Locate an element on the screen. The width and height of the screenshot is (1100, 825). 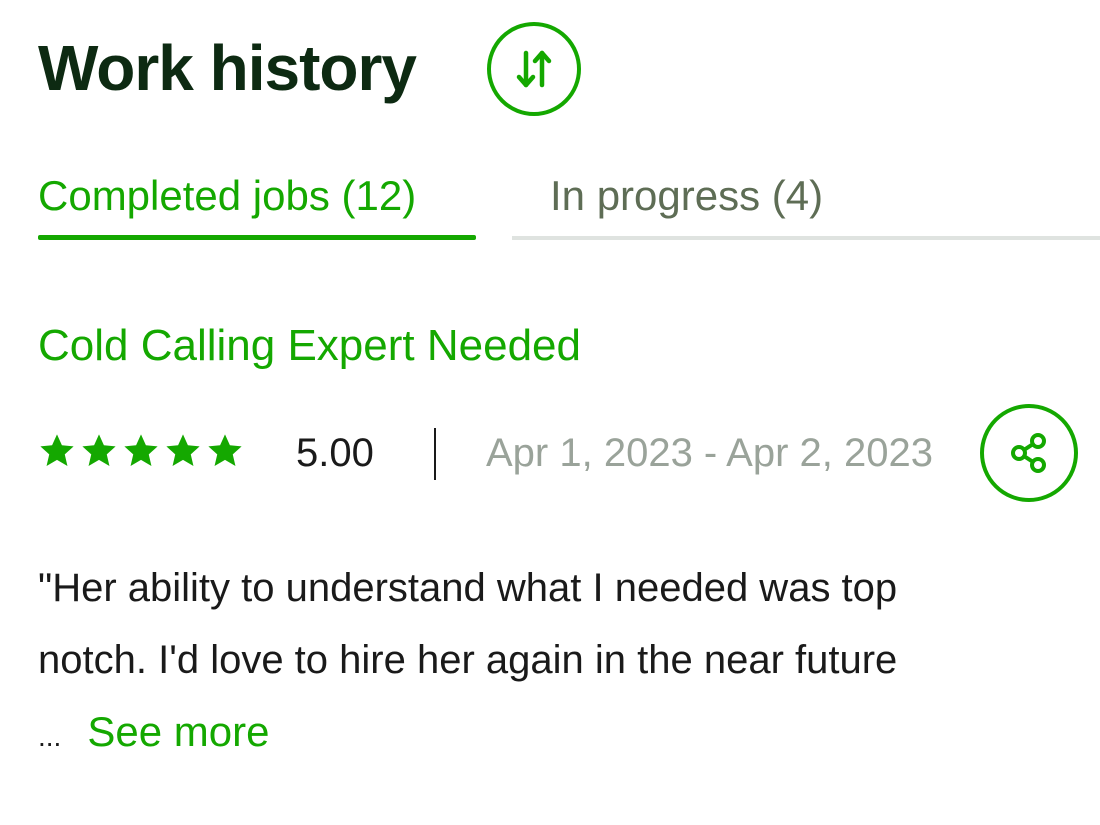
star-rating is located at coordinates (141, 451).